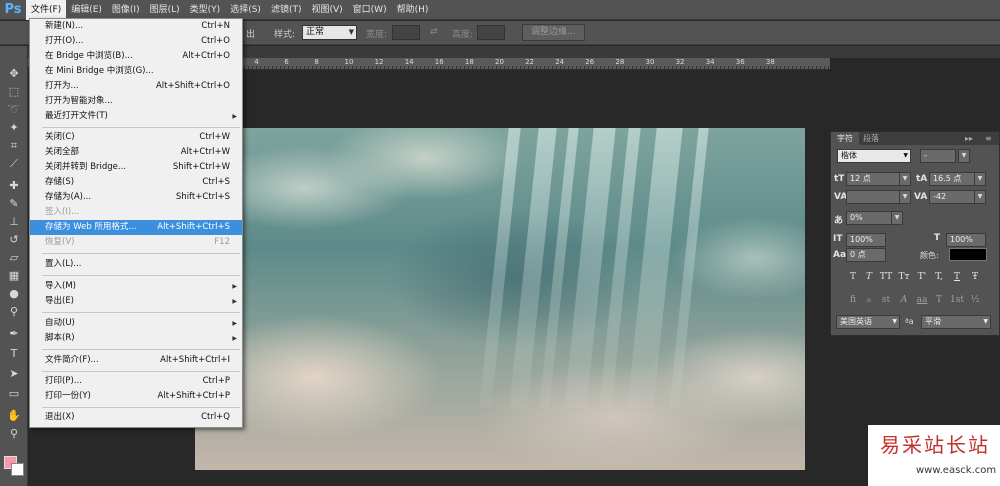 The width and height of the screenshot is (1000, 486). I want to click on dodge-tool-icon: ⚲, so click(14, 312).